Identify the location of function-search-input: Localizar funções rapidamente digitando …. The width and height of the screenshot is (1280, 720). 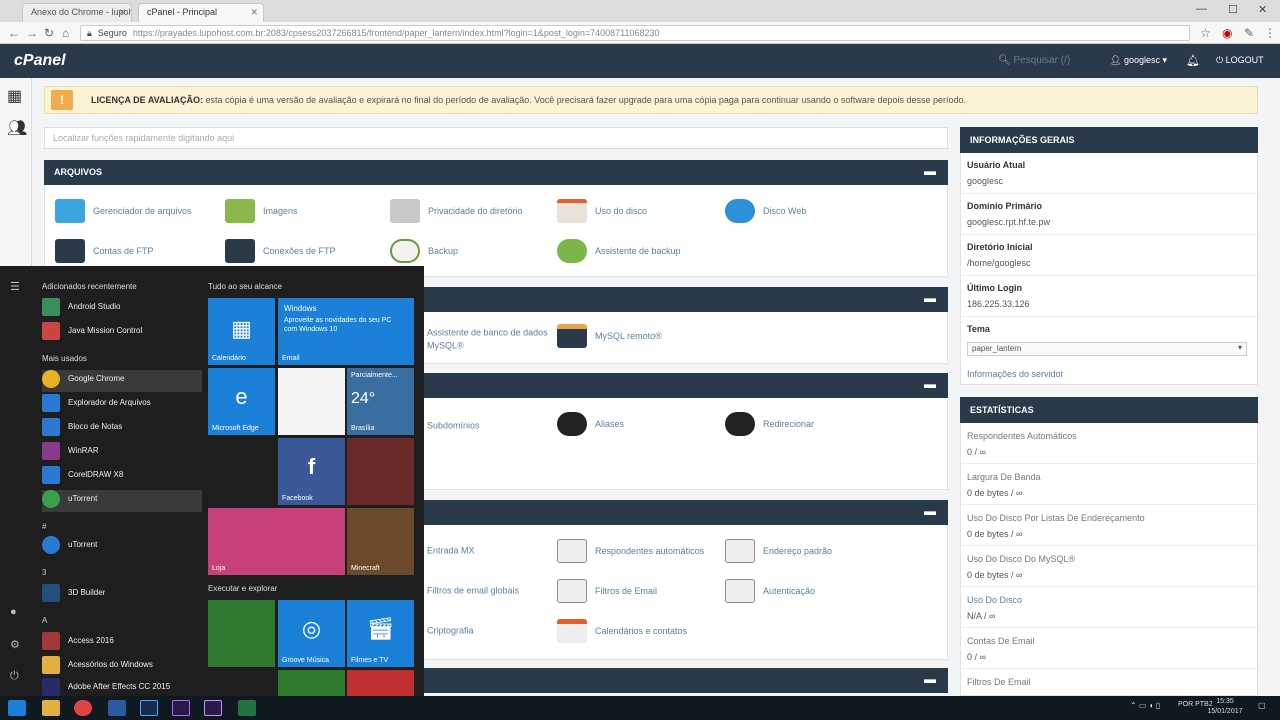
(496, 138).